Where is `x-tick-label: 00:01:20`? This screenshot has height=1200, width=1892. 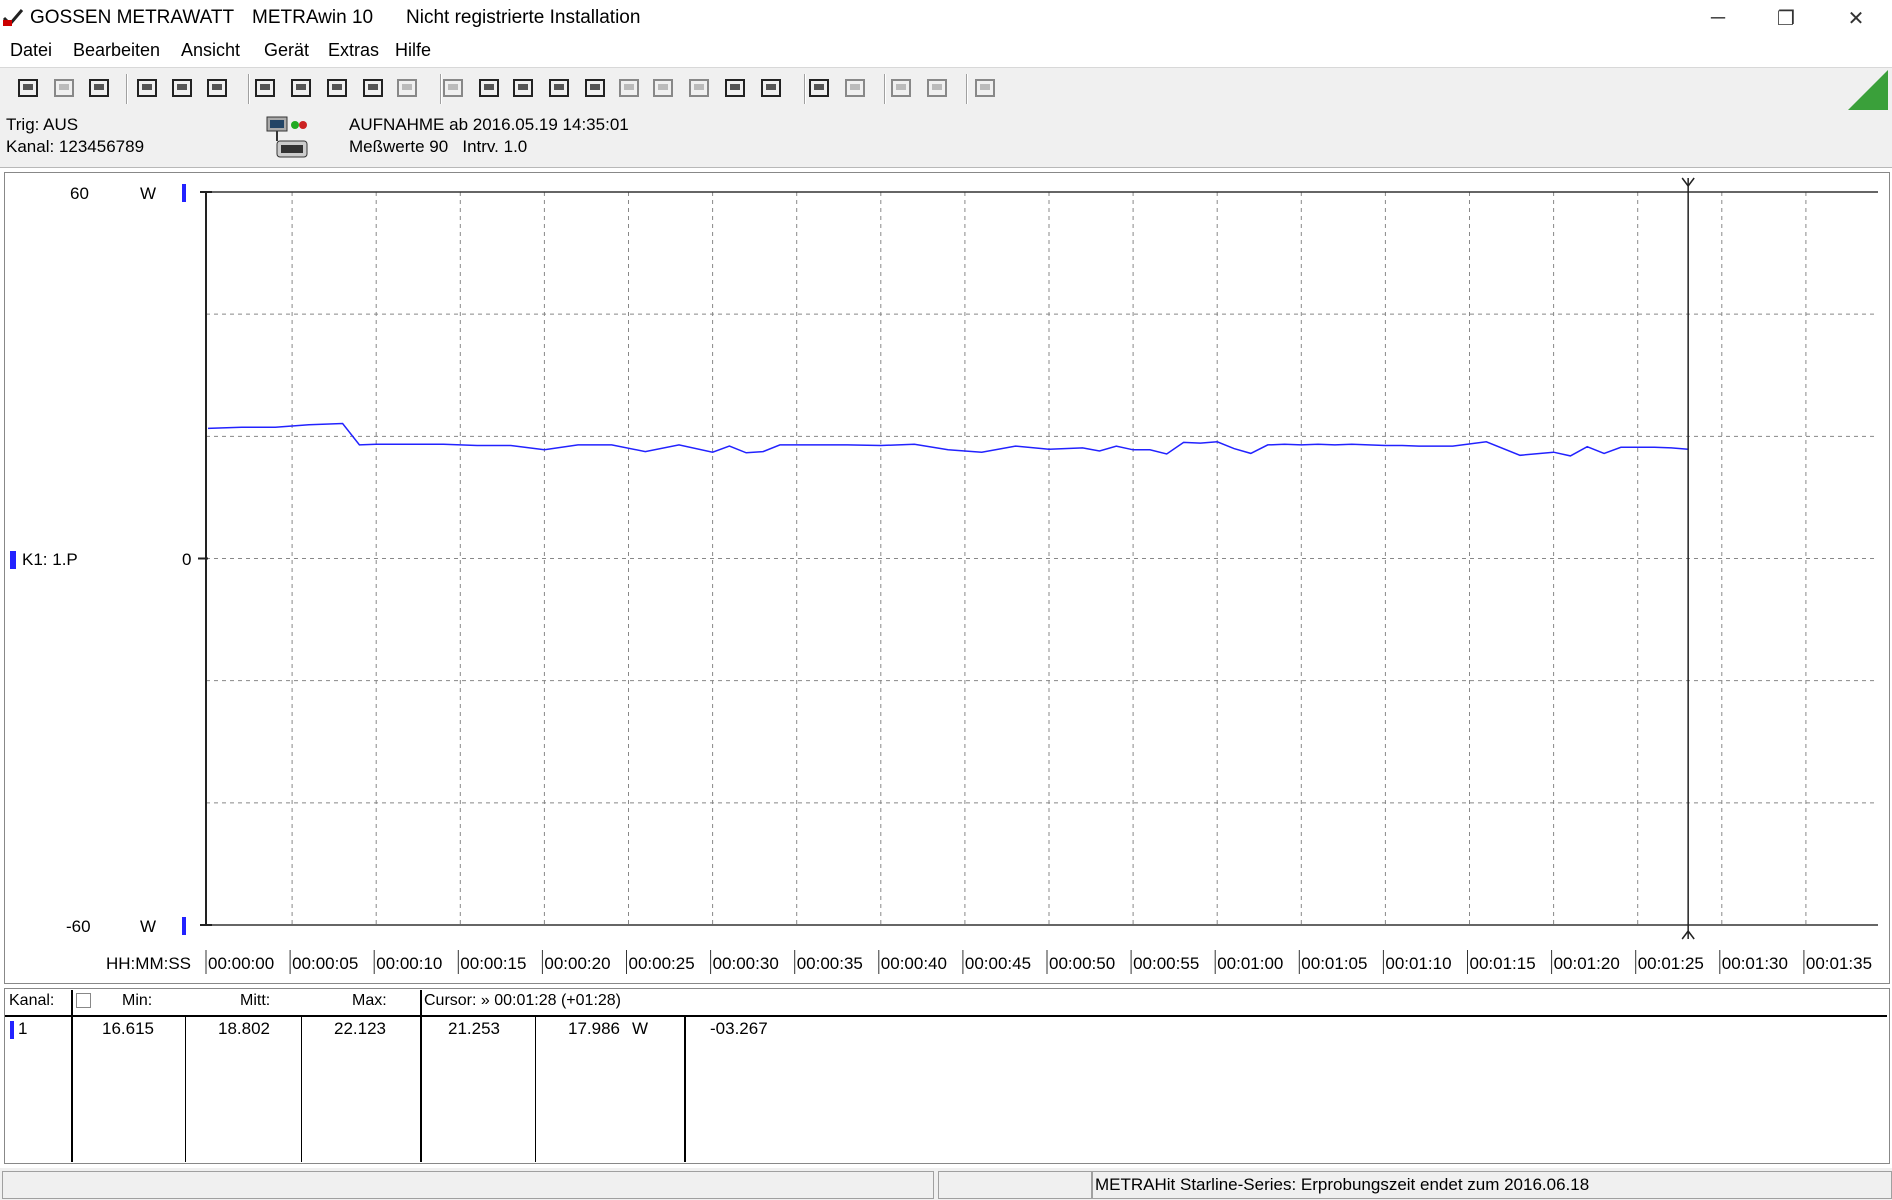
x-tick-label: 00:01:20 is located at coordinates (1586, 963).